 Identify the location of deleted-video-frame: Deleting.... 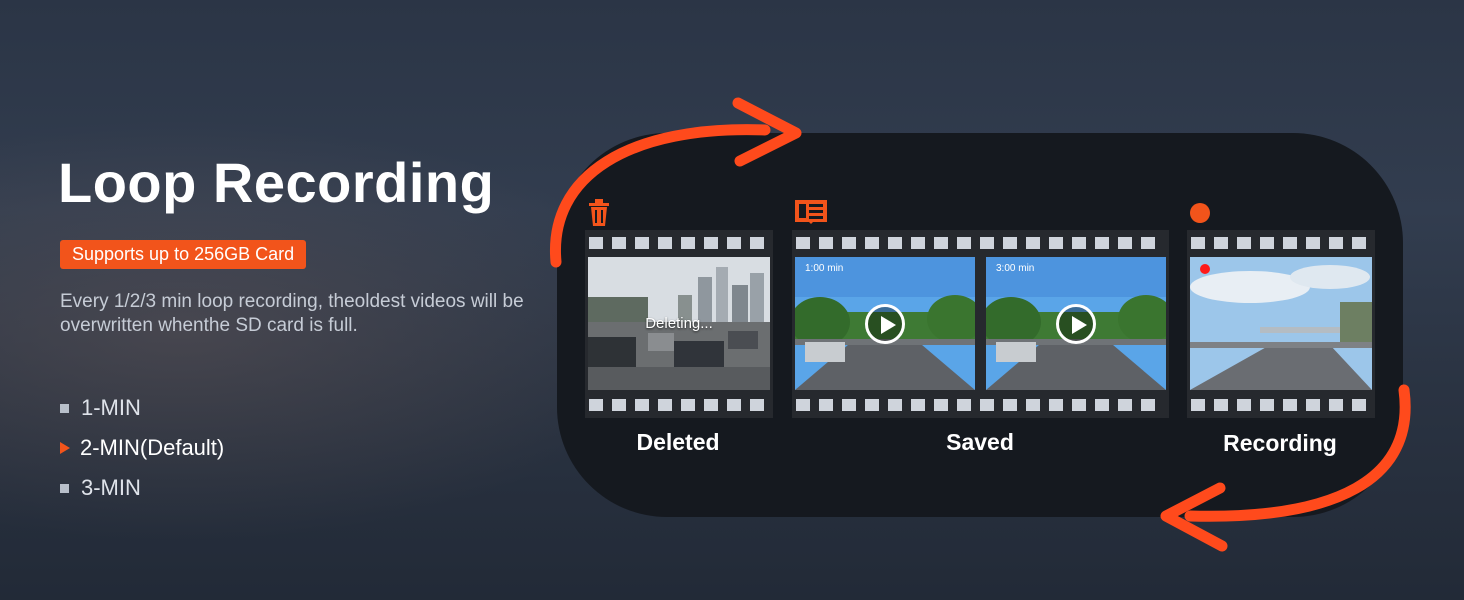
(679, 323).